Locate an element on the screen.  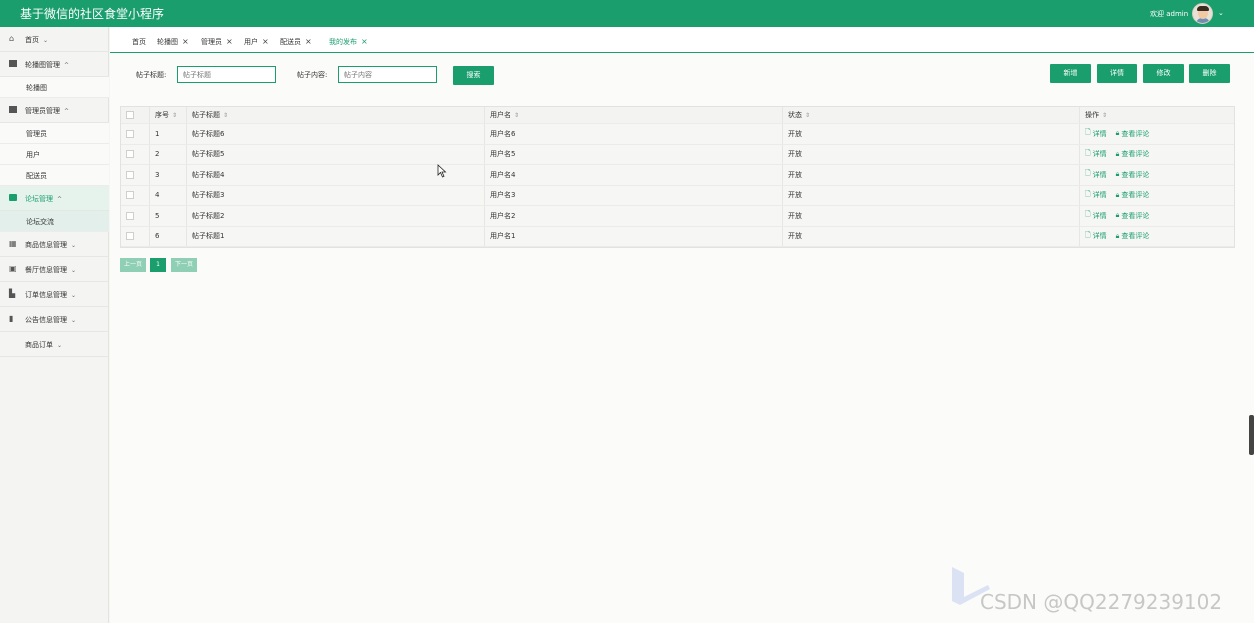
grid-icon: ▦ is located at coordinates (13, 243).